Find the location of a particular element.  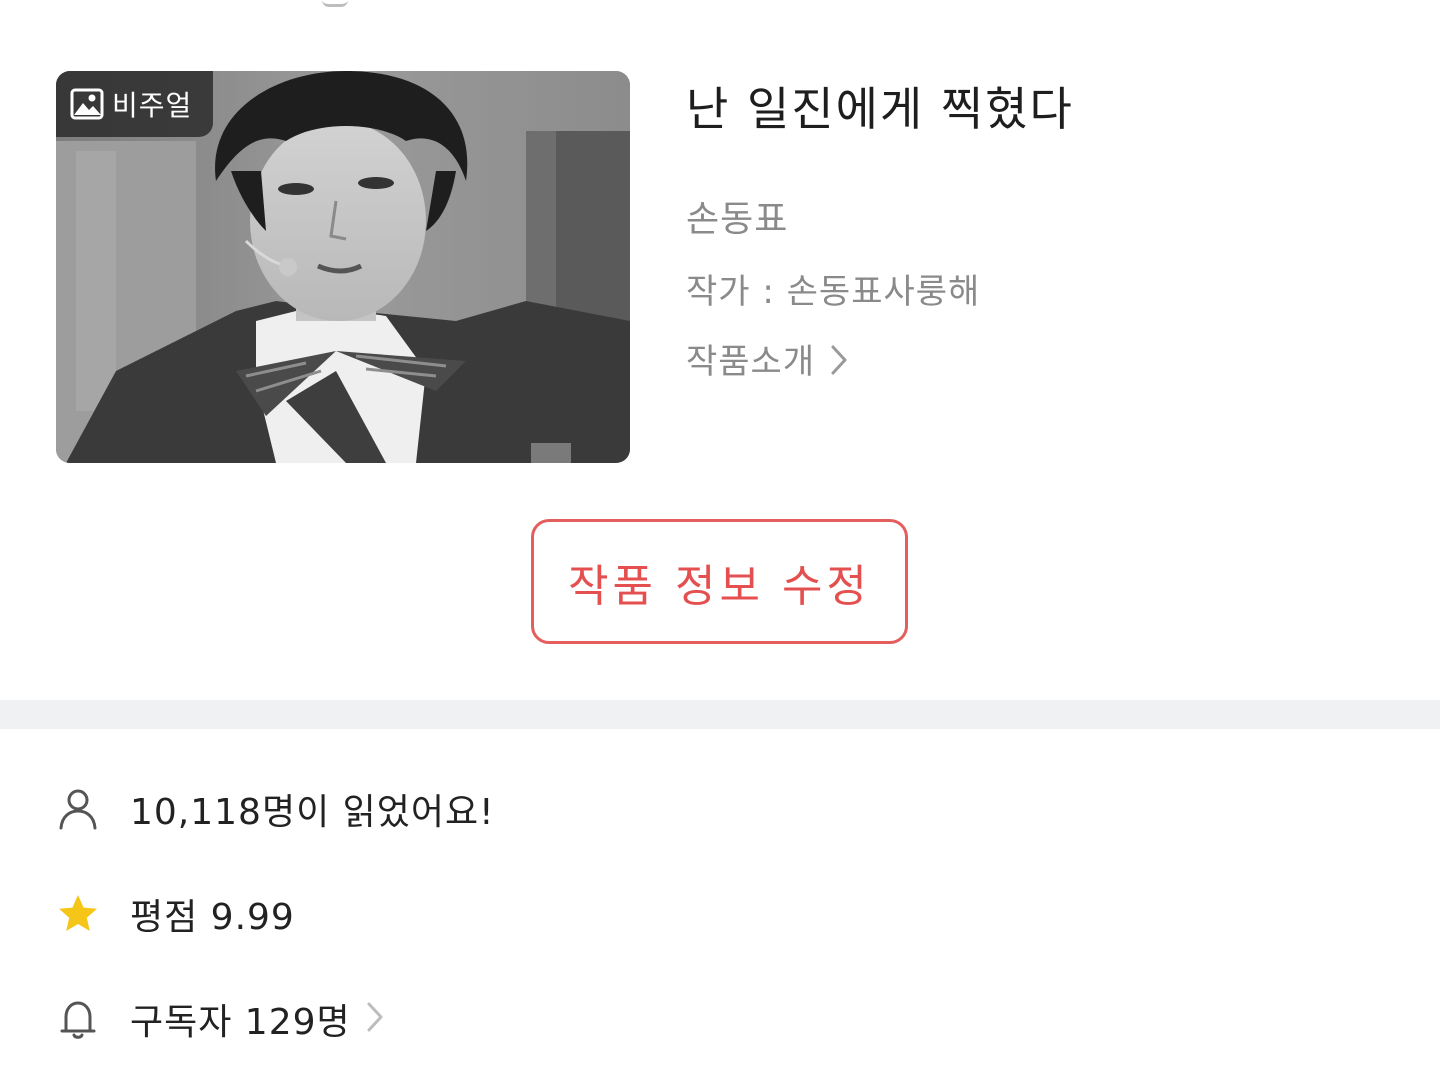

subscribers-link: 구독자 129명 is located at coordinates (257, 1019).